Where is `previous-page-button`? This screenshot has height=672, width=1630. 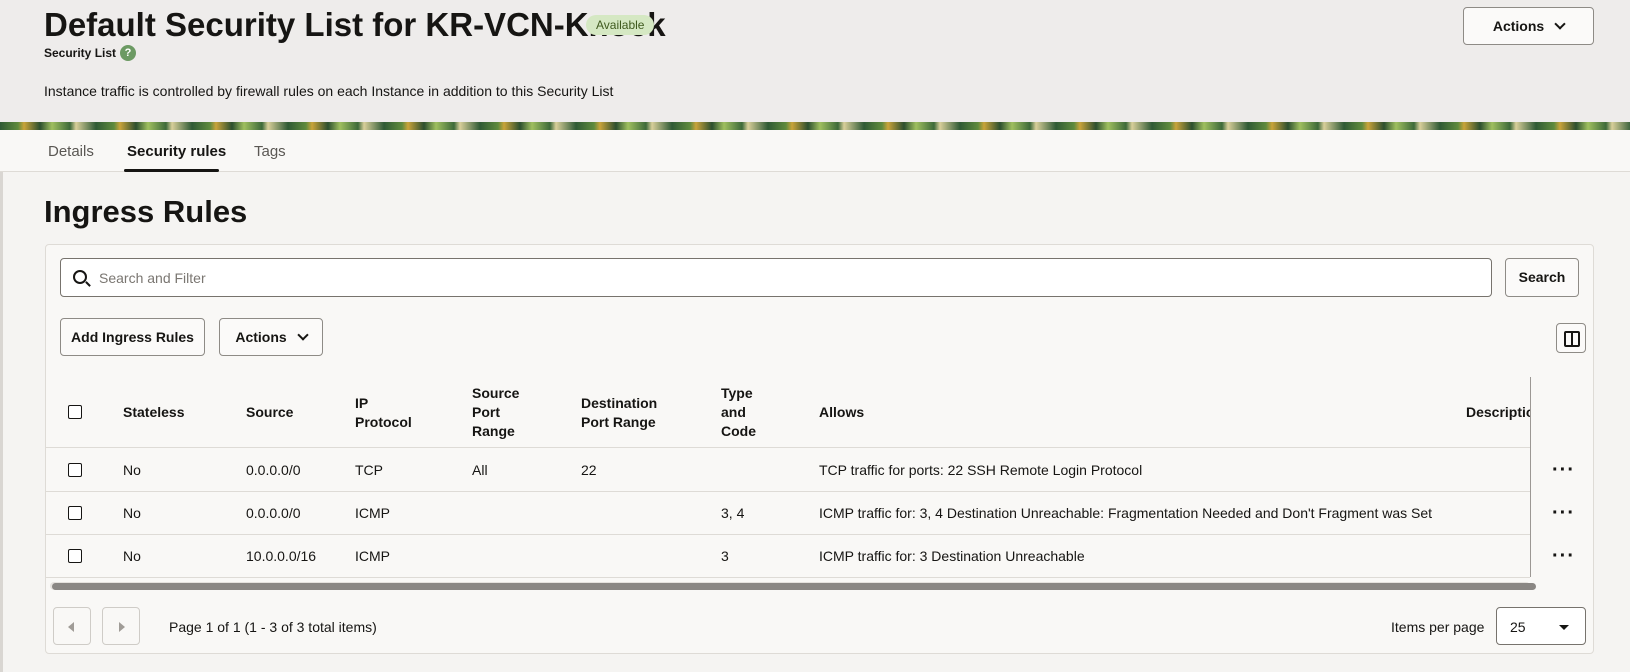 previous-page-button is located at coordinates (72, 626).